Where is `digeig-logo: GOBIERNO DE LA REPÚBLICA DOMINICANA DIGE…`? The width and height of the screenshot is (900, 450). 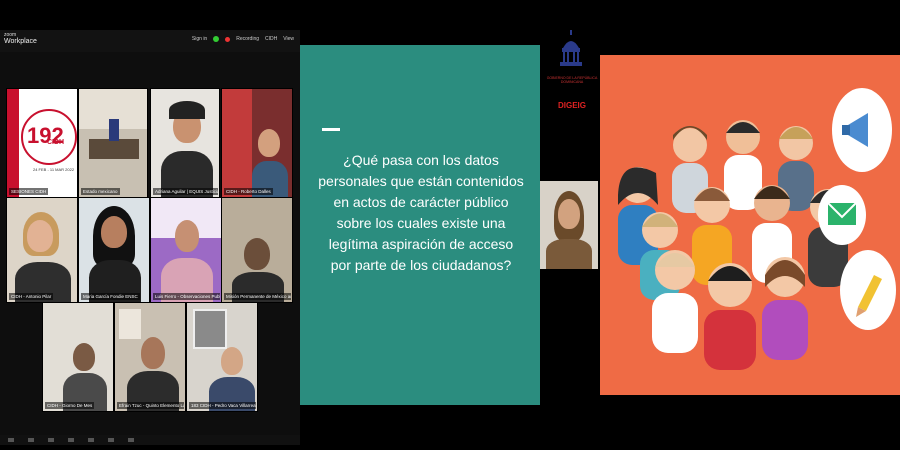 digeig-logo: GOBIERNO DE LA REPÚBLICA DOMINICANA DIGE… is located at coordinates (572, 74).